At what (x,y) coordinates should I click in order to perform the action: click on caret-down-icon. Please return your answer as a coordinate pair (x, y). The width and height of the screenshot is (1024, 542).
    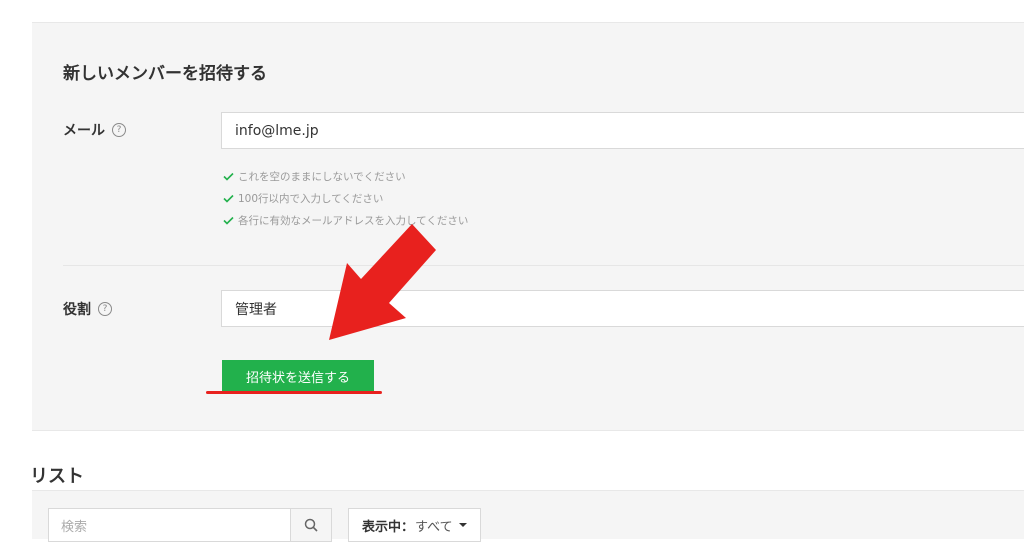
    Looking at the image, I should click on (462, 525).